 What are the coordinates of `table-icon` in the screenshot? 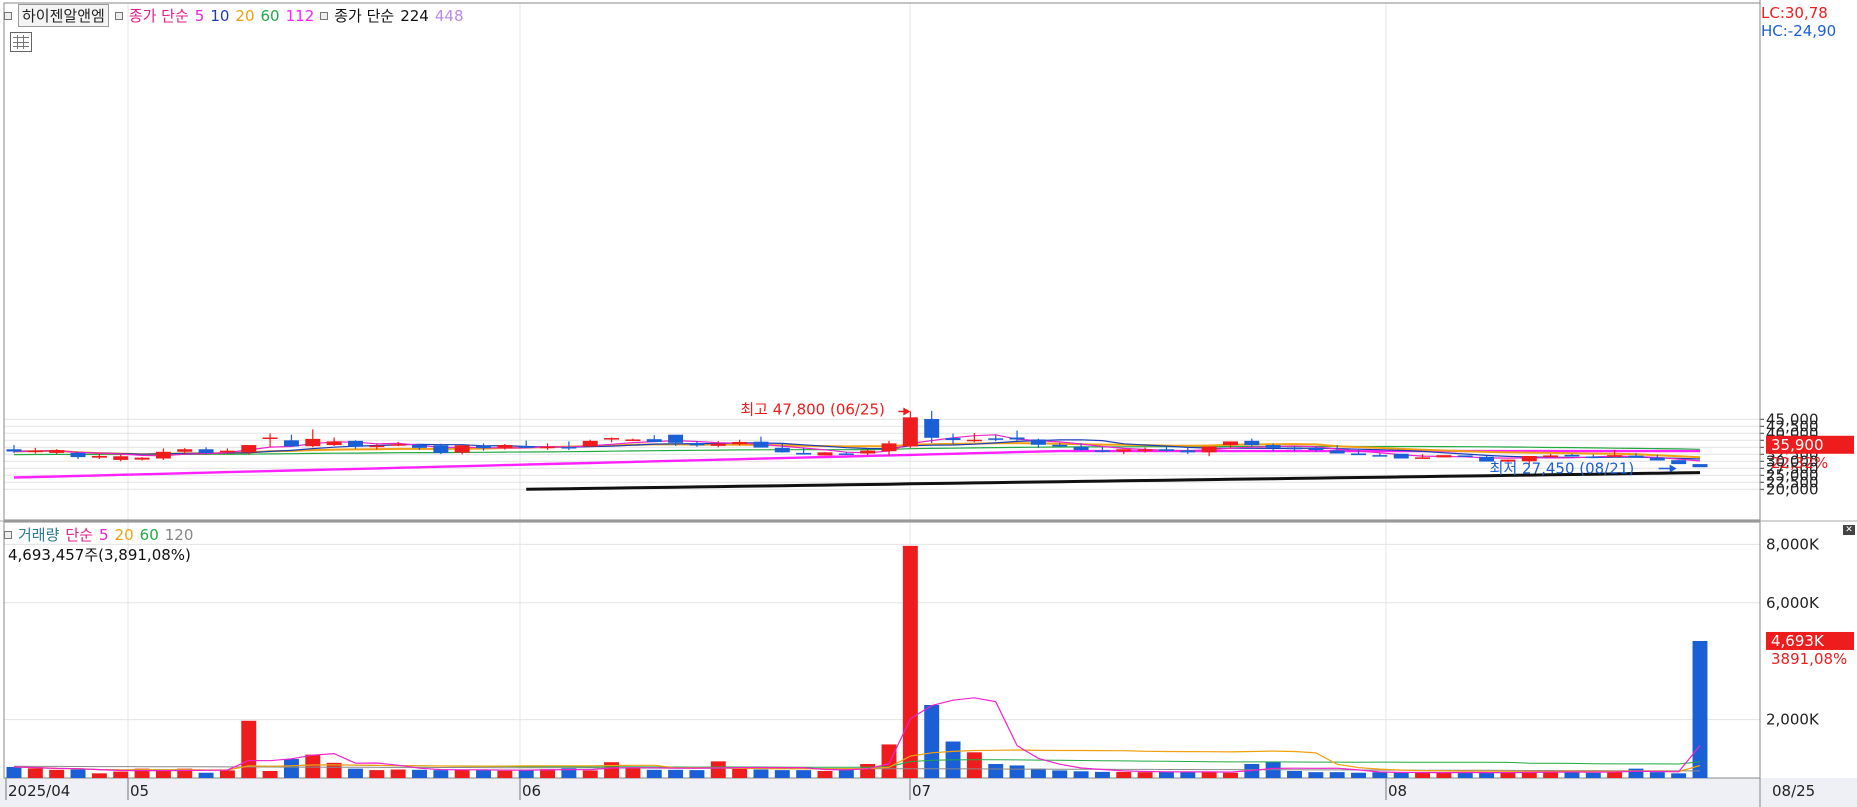 It's located at (21, 42).